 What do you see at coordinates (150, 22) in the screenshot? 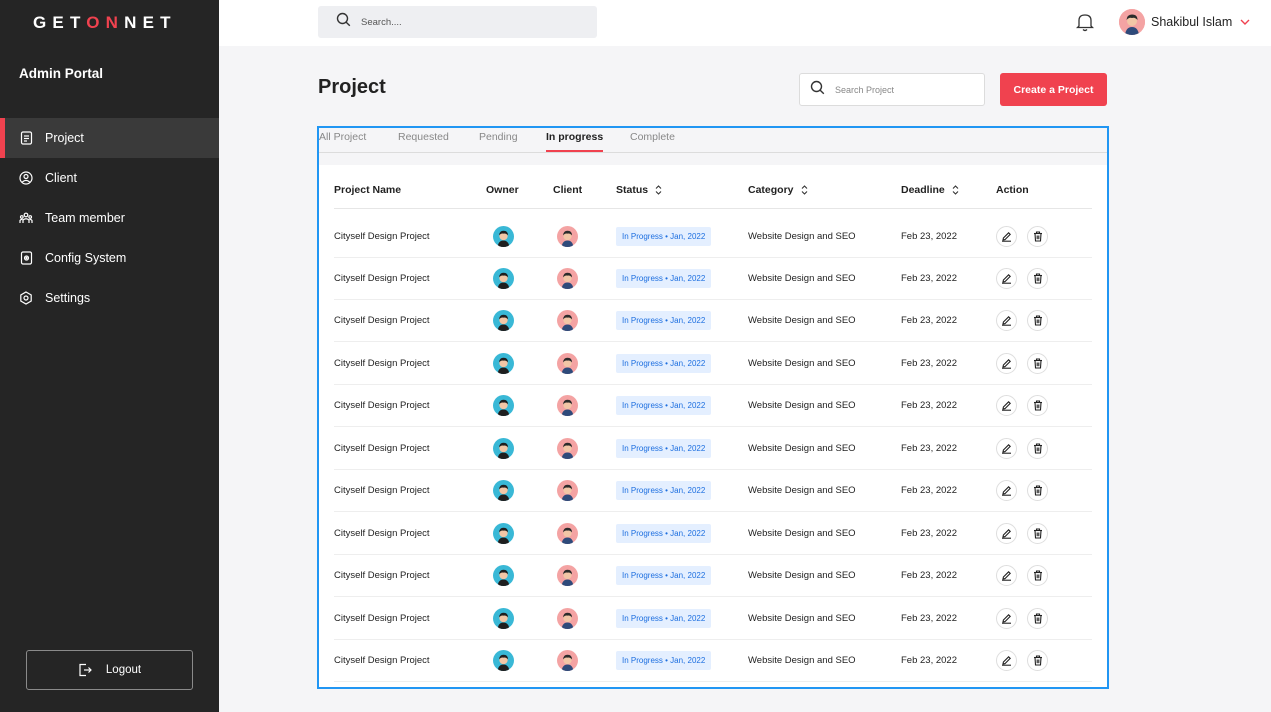
I see `logo-part-net: NET` at bounding box center [150, 22].